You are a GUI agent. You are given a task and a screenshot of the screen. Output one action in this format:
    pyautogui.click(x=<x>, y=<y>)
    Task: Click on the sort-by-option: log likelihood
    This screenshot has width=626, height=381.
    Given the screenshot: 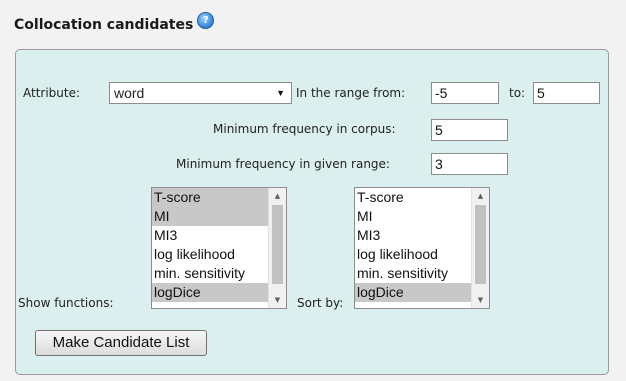 What is the action you would take?
    pyautogui.click(x=414, y=254)
    